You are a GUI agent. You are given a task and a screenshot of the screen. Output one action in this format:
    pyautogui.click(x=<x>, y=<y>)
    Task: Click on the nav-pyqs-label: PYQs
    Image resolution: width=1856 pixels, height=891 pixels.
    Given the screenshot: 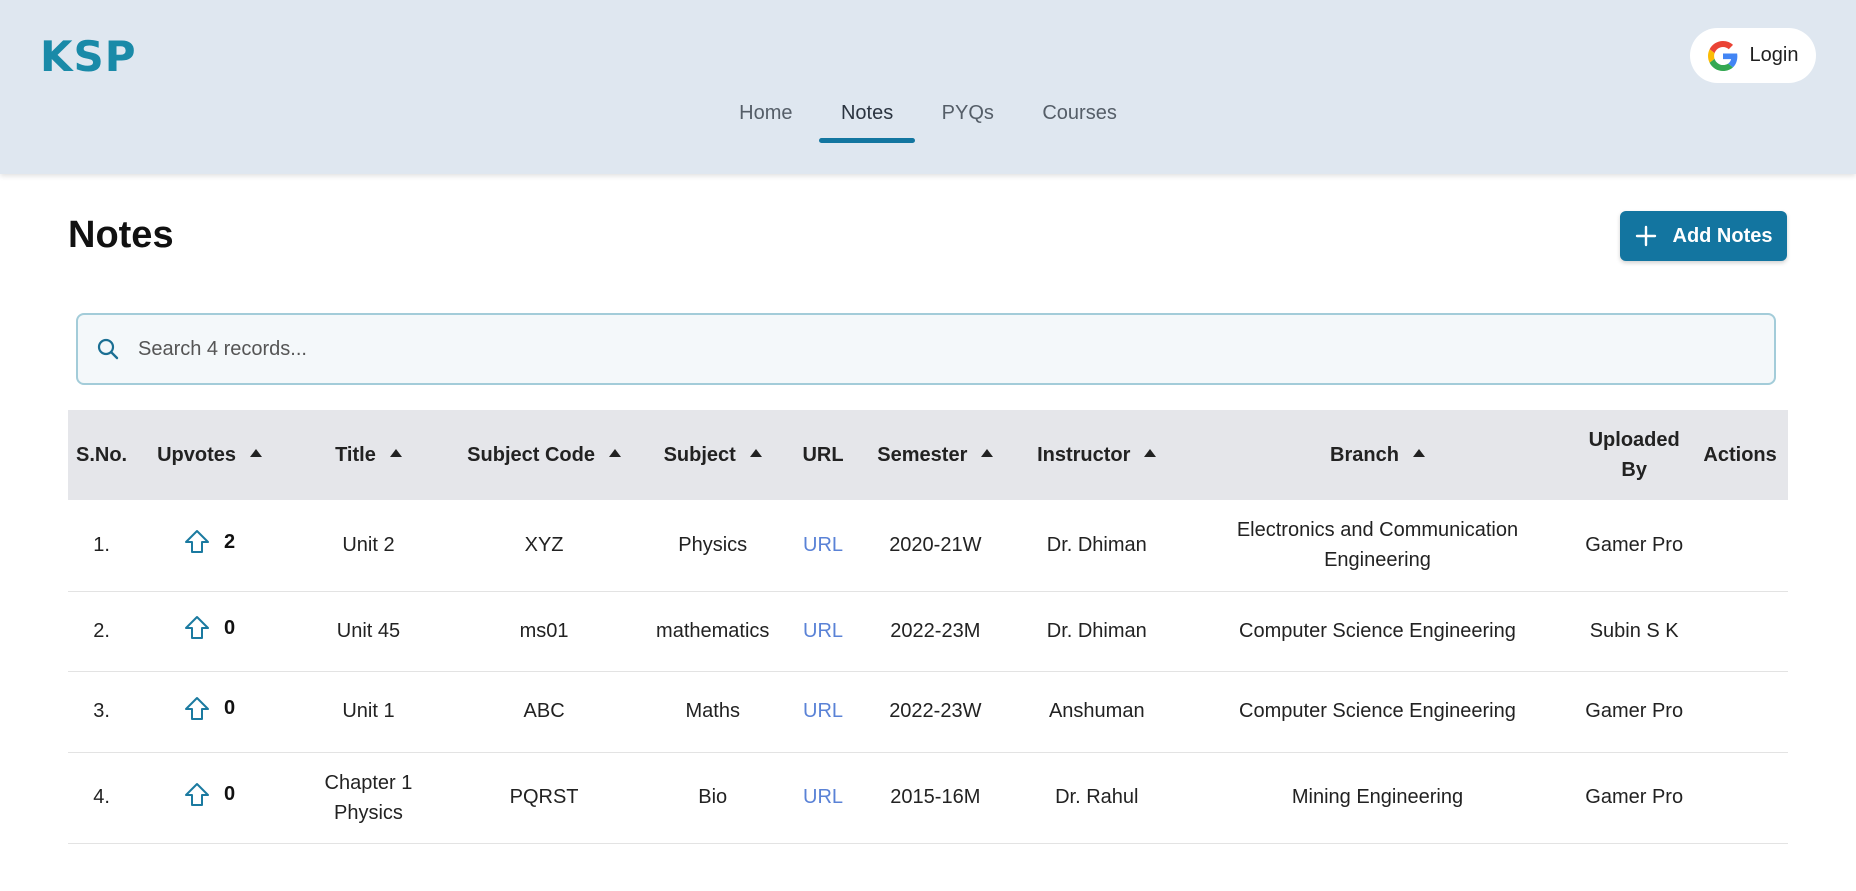 What is the action you would take?
    pyautogui.click(x=967, y=113)
    